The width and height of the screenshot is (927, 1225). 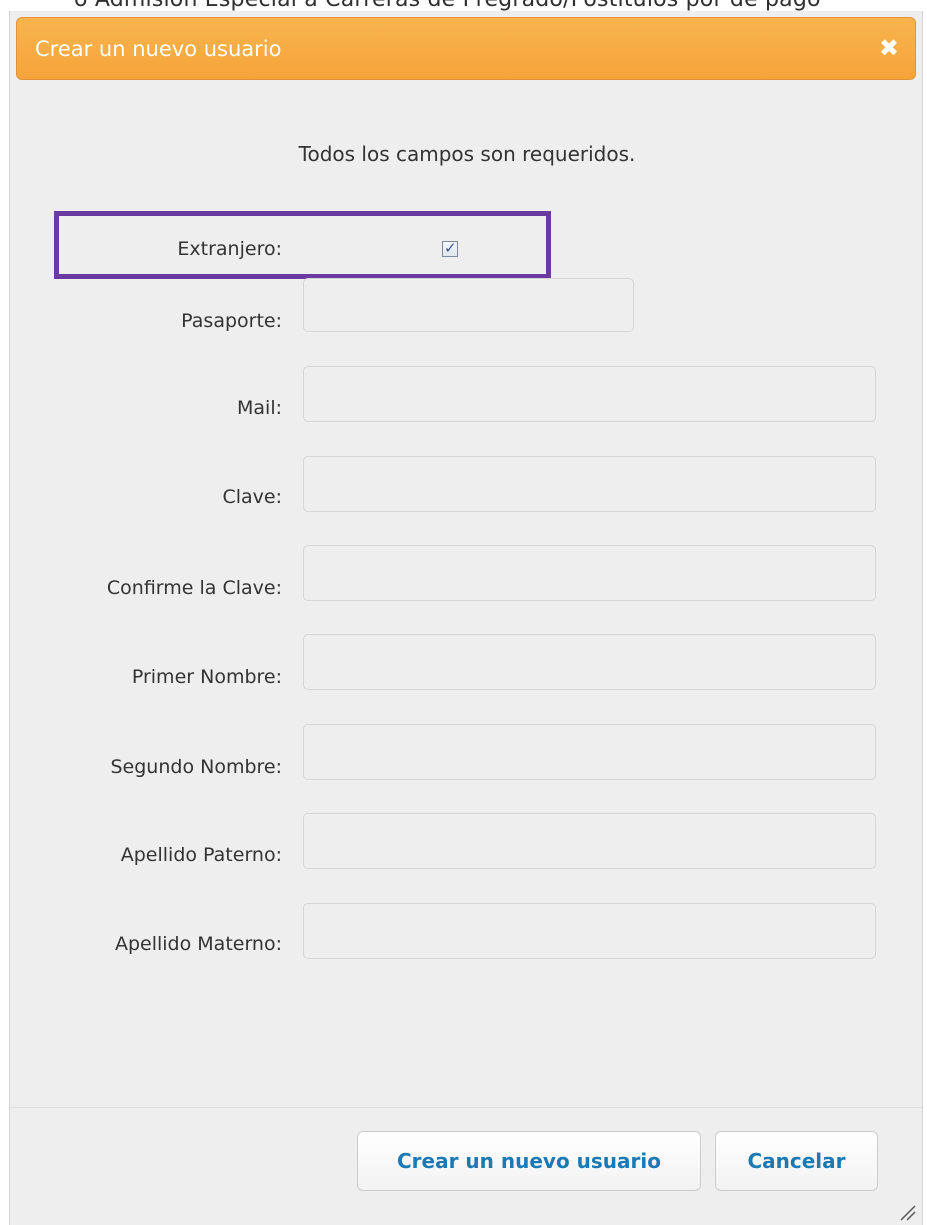 I want to click on segundo-nombre-input, so click(x=589, y=752).